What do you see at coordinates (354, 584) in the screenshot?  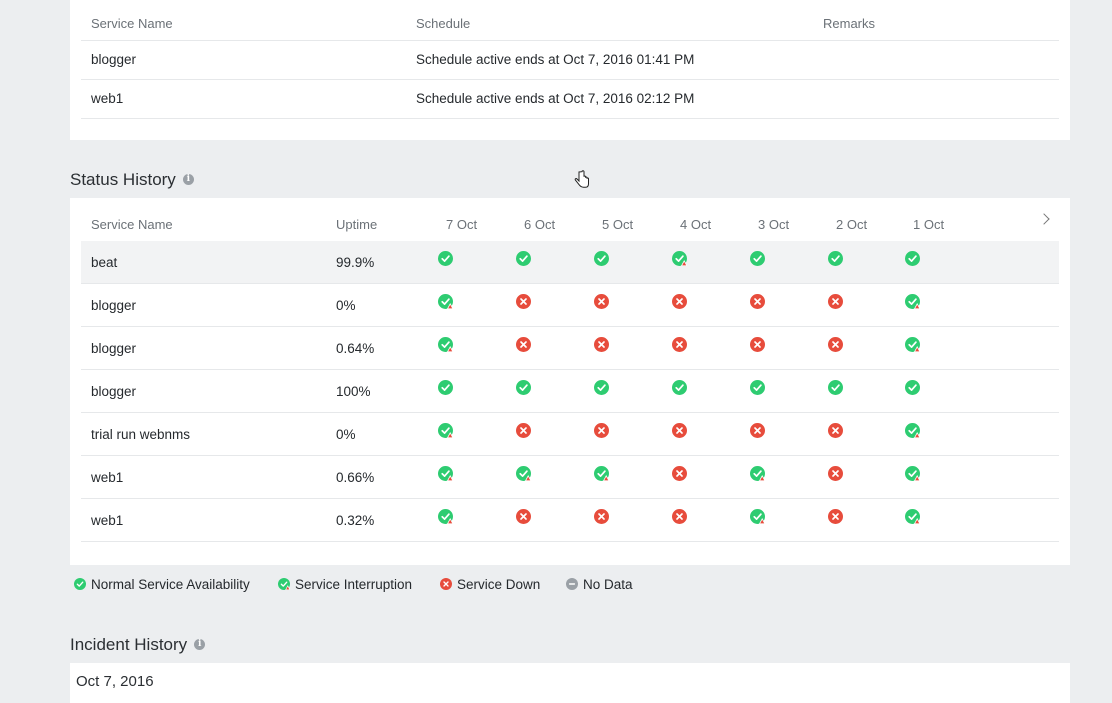 I see `legend-interruption-label: Service Interruption` at bounding box center [354, 584].